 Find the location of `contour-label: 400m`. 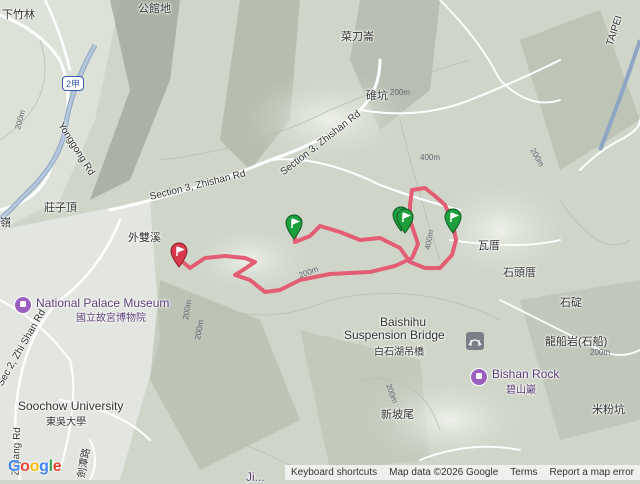

contour-label: 400m is located at coordinates (430, 157).